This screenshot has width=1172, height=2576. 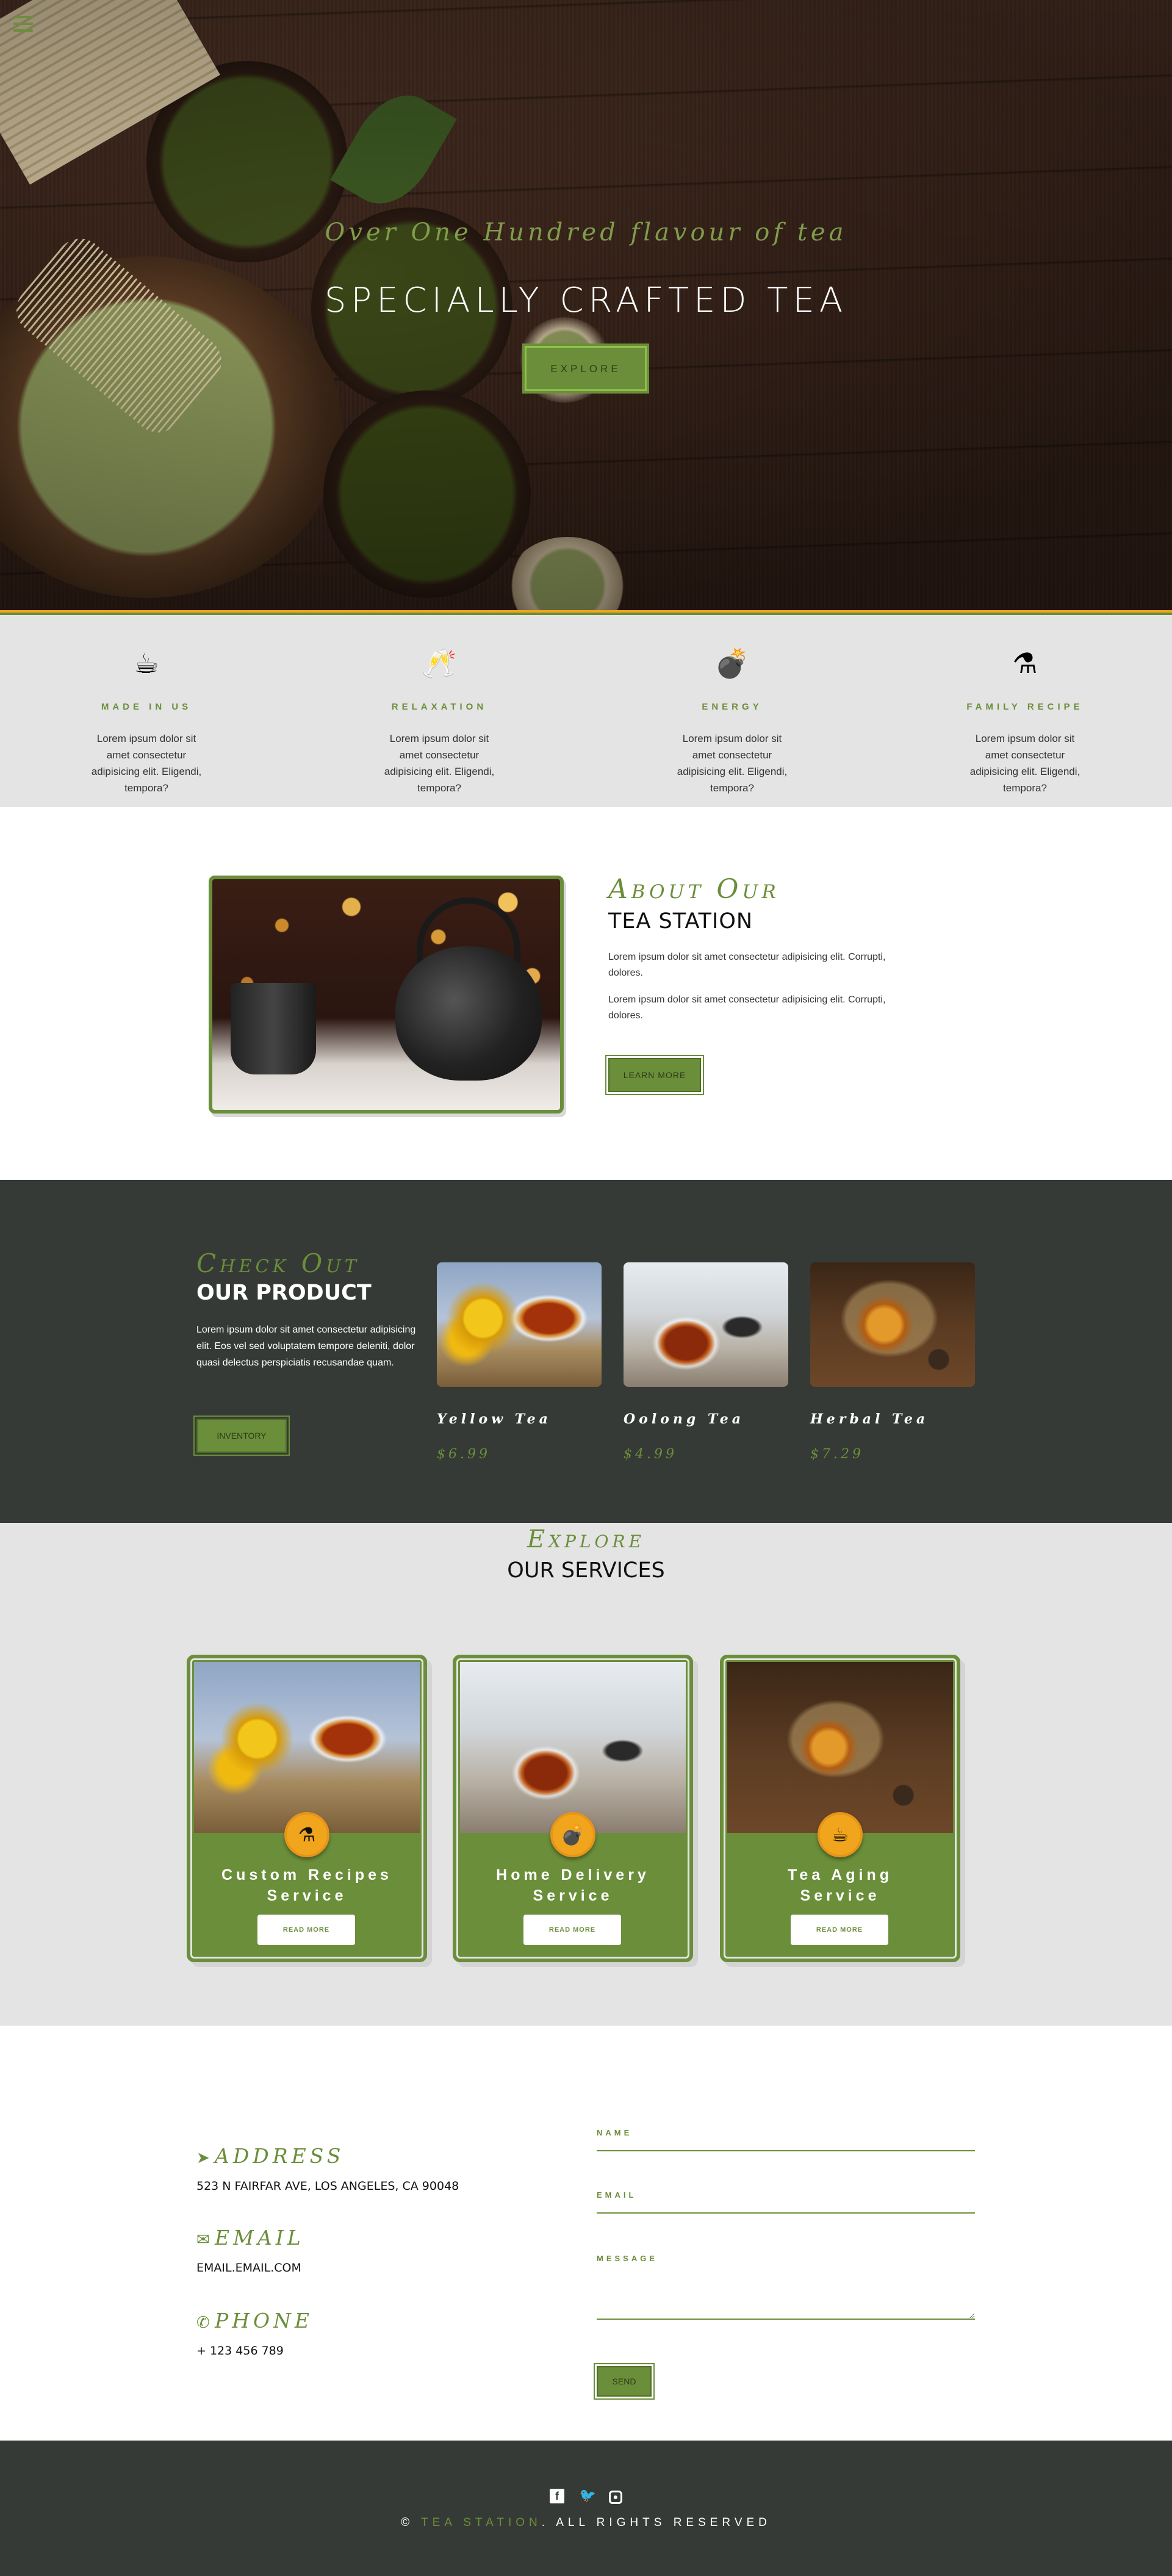 What do you see at coordinates (387, 995) in the screenshot?
I see `about-teapot-image` at bounding box center [387, 995].